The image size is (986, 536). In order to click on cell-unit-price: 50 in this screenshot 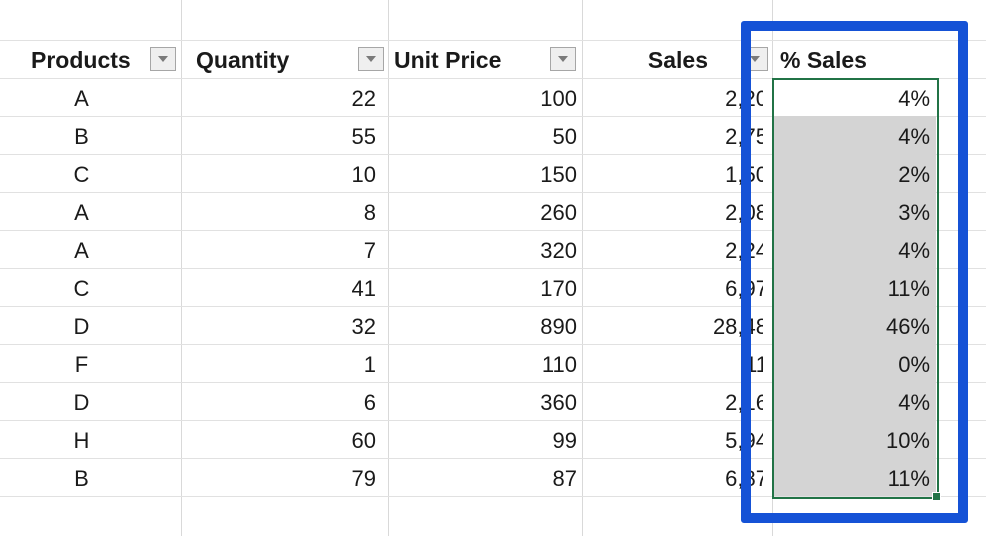, I will do `click(486, 137)`.